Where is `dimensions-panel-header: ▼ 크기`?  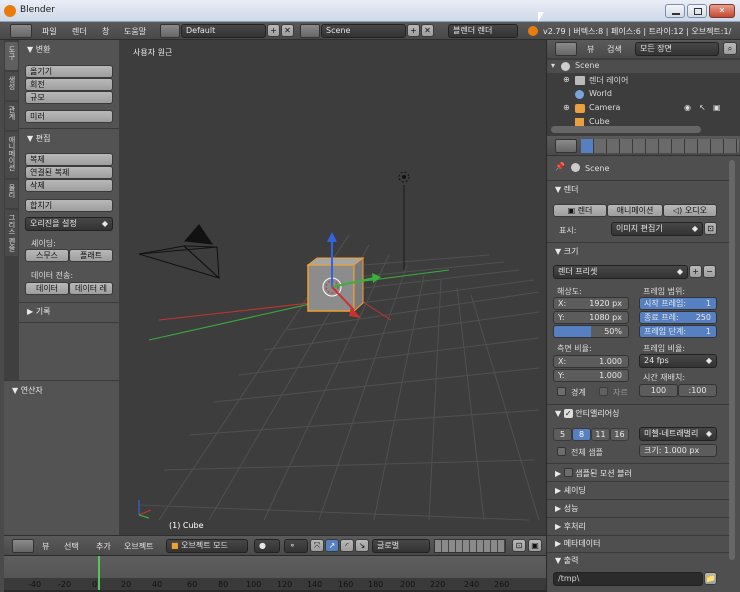
dimensions-panel-header: ▼ 크기 is located at coordinates (566, 251).